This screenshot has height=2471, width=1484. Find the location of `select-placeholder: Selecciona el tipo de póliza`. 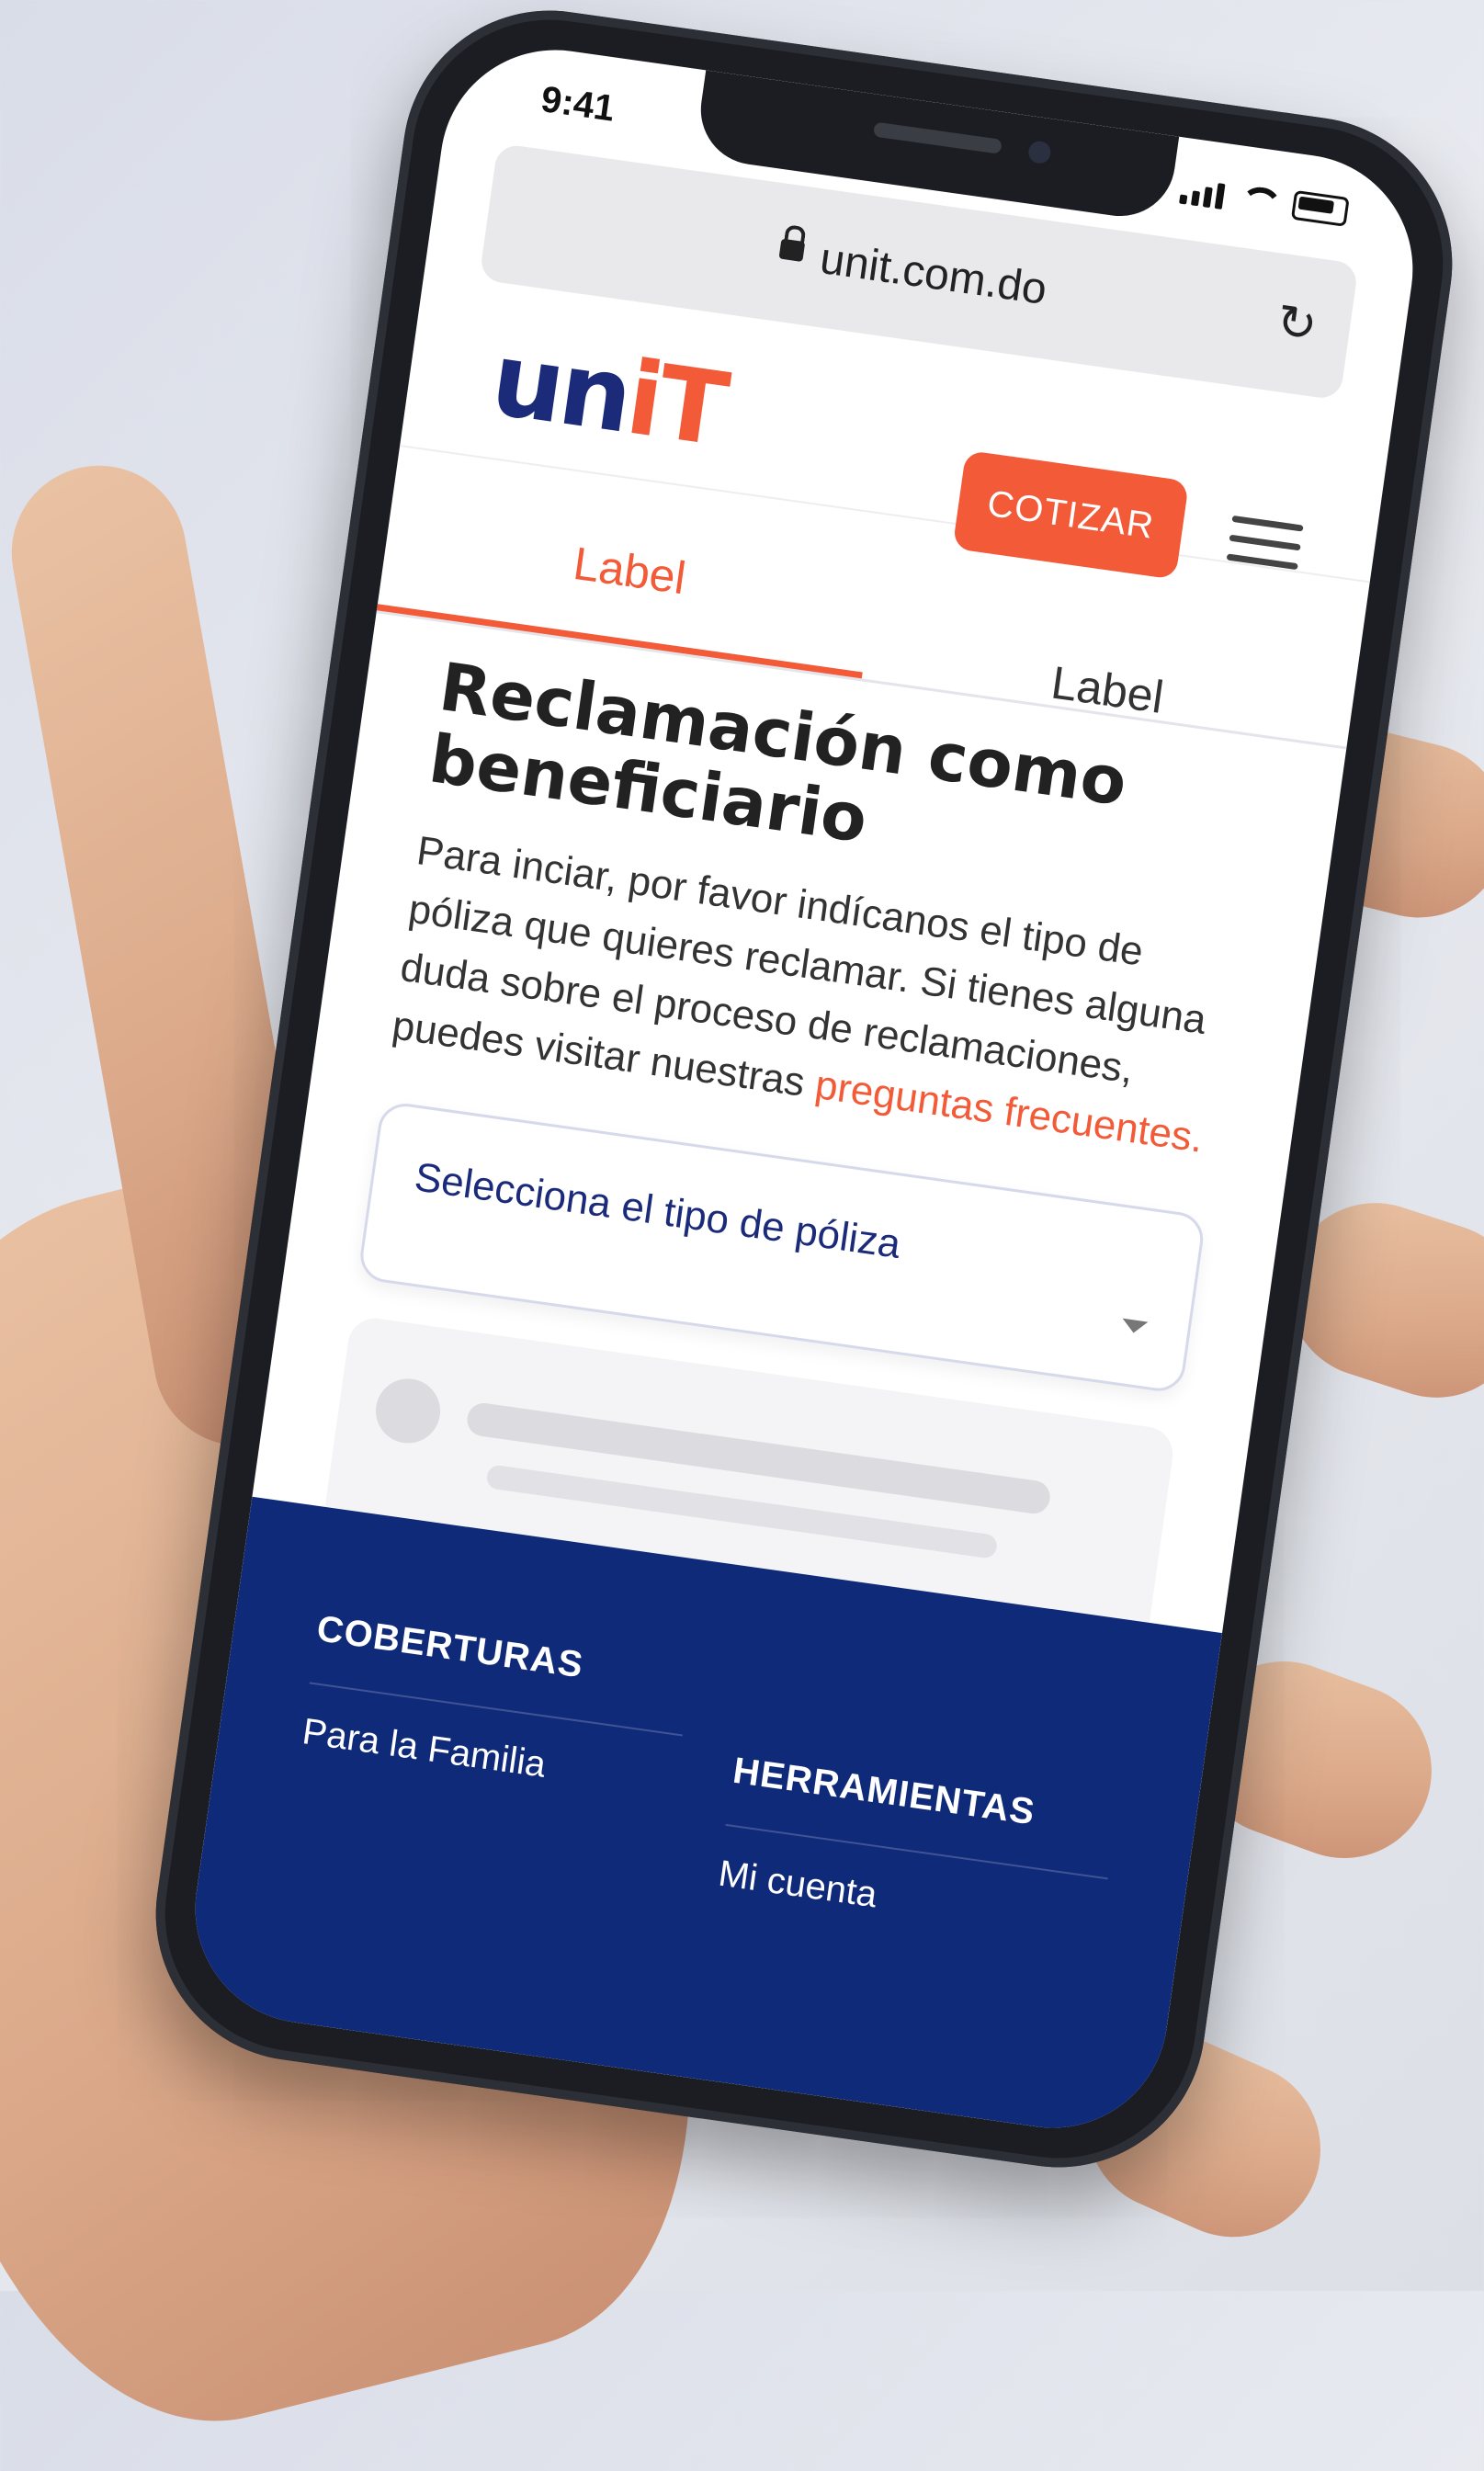

select-placeholder: Selecciona el tipo de póliza is located at coordinates (658, 1210).